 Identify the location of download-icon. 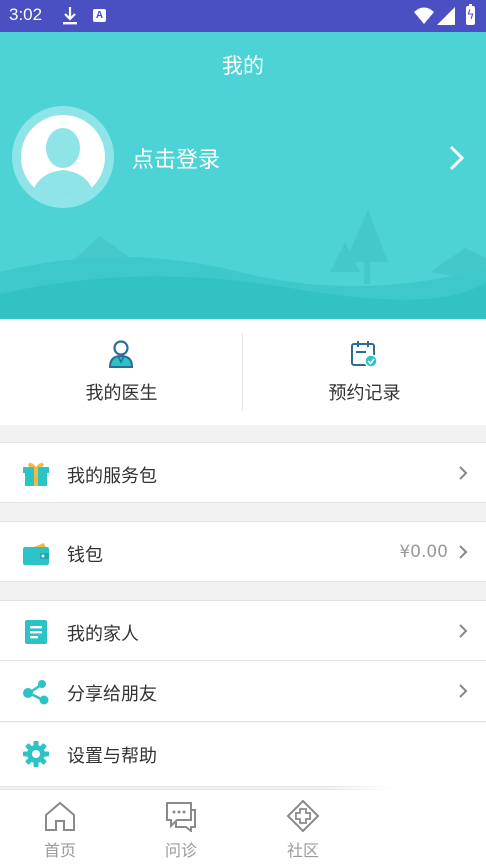
(70, 16).